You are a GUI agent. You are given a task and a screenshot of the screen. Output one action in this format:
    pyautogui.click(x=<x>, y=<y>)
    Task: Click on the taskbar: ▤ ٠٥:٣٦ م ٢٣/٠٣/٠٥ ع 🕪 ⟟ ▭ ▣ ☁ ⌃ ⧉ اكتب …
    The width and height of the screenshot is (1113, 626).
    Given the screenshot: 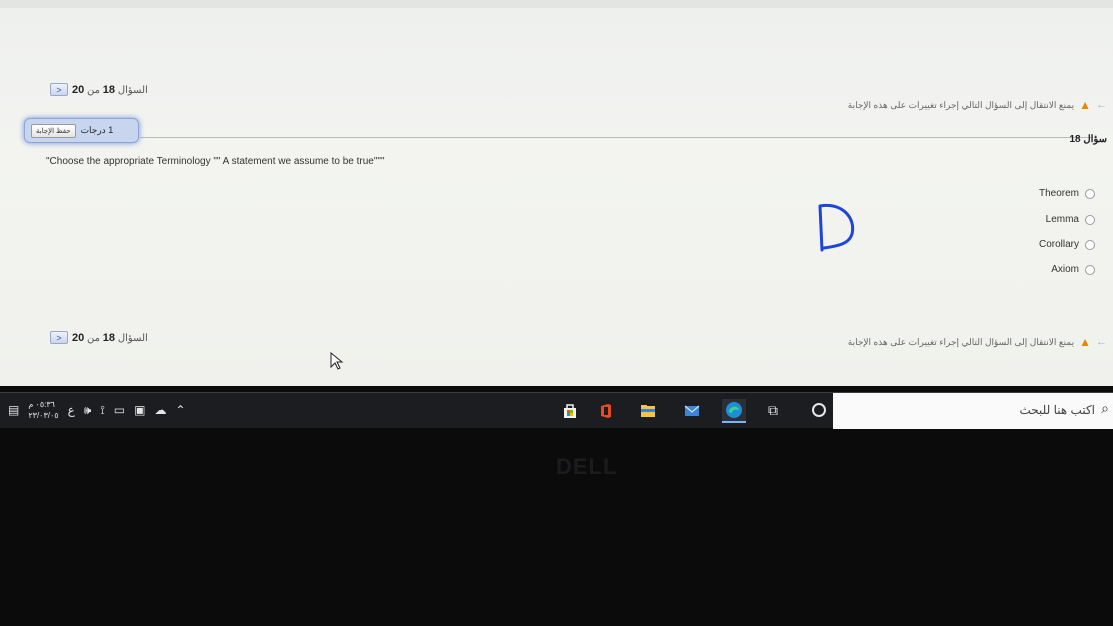 What is the action you would take?
    pyautogui.click(x=556, y=410)
    